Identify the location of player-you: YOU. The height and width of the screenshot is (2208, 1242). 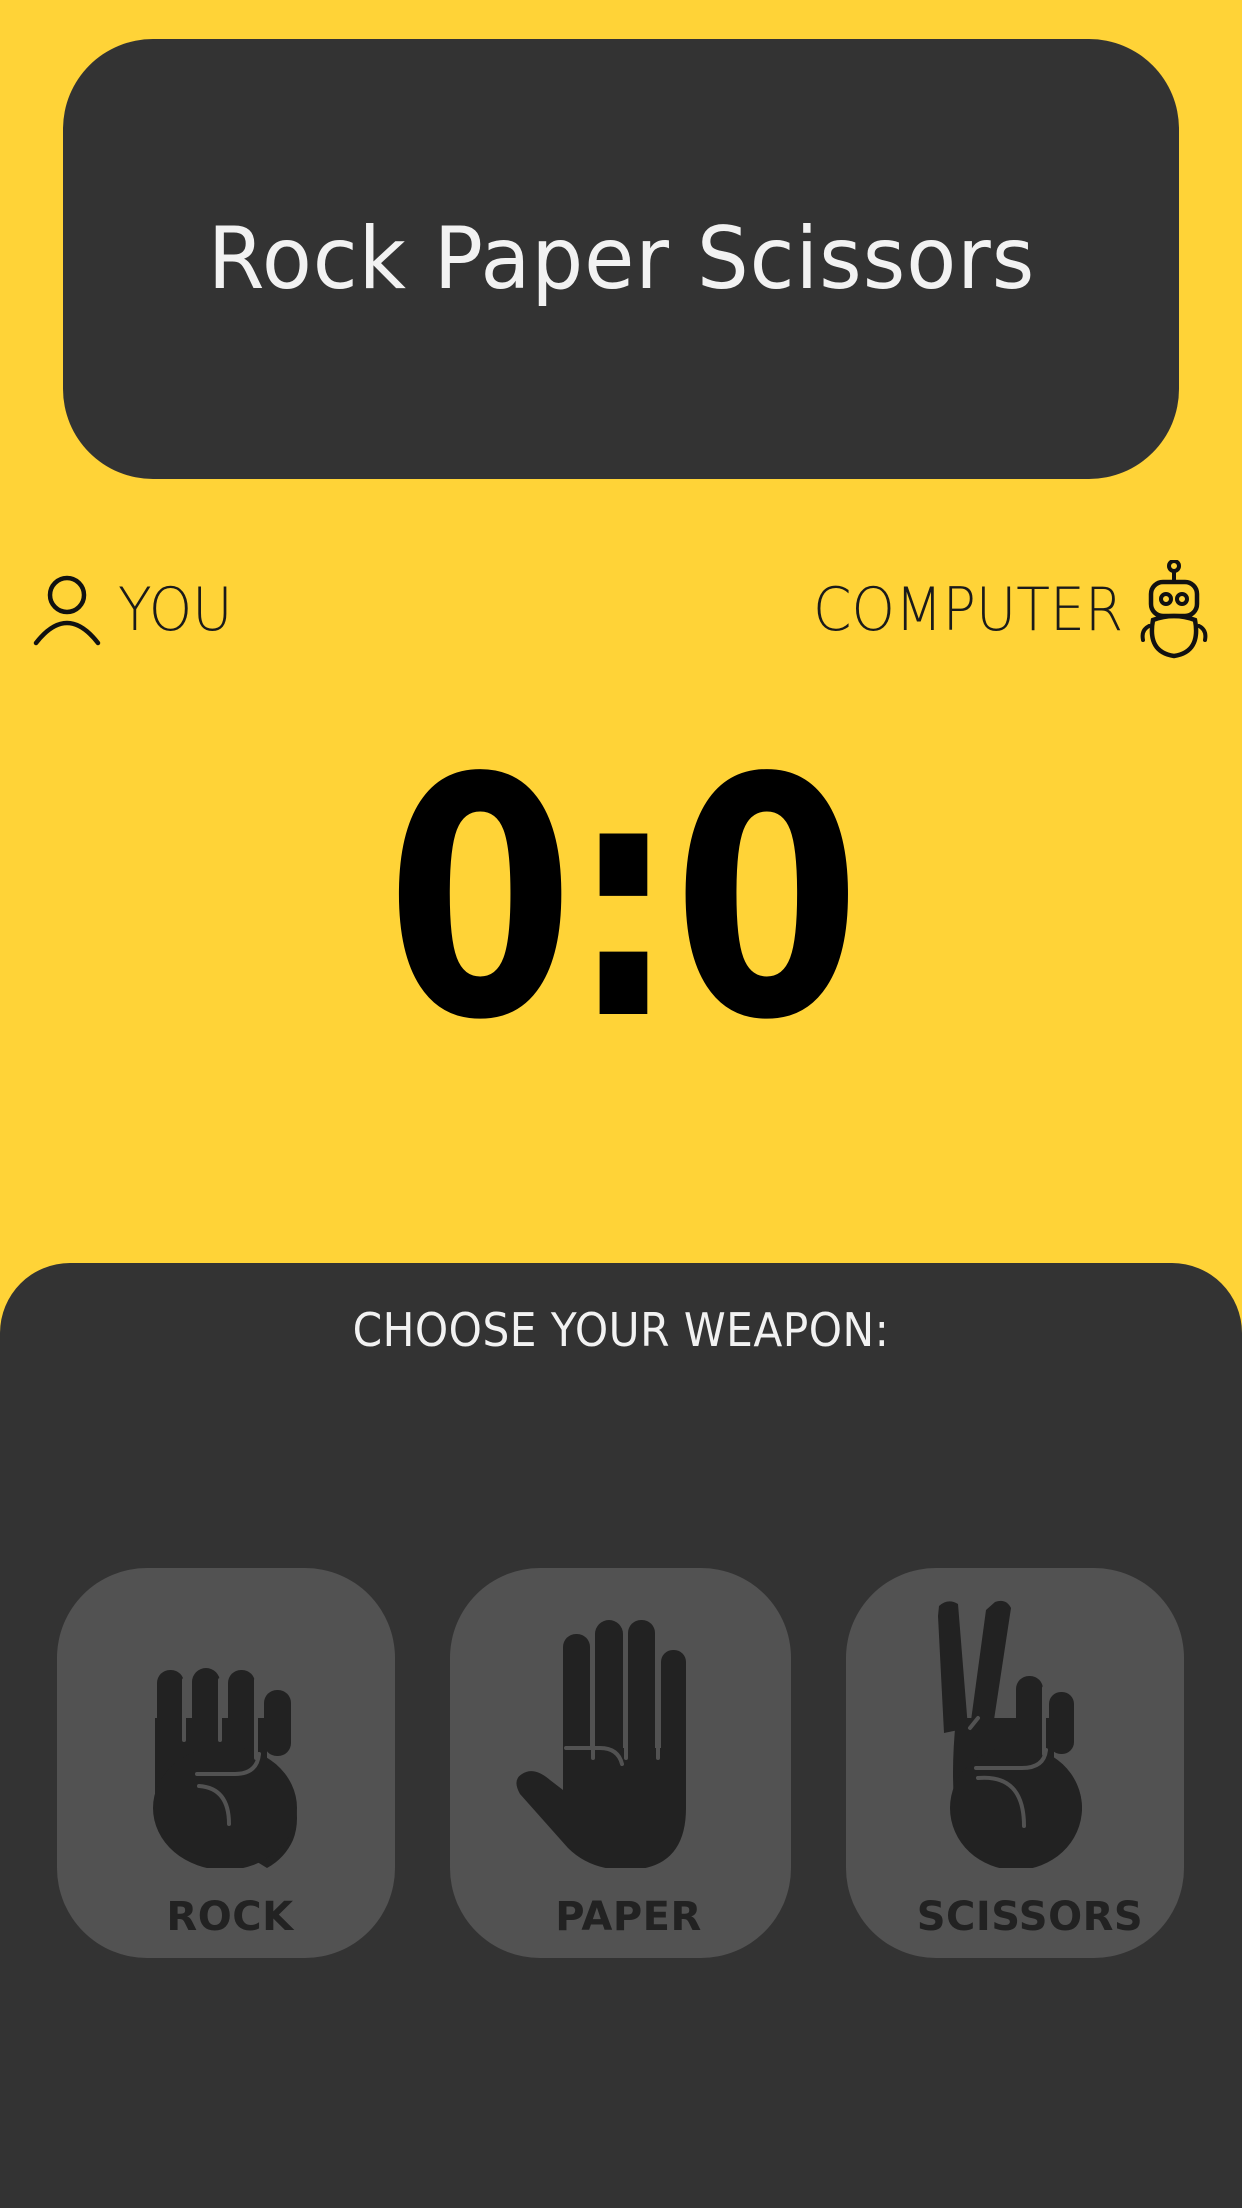
(137, 610).